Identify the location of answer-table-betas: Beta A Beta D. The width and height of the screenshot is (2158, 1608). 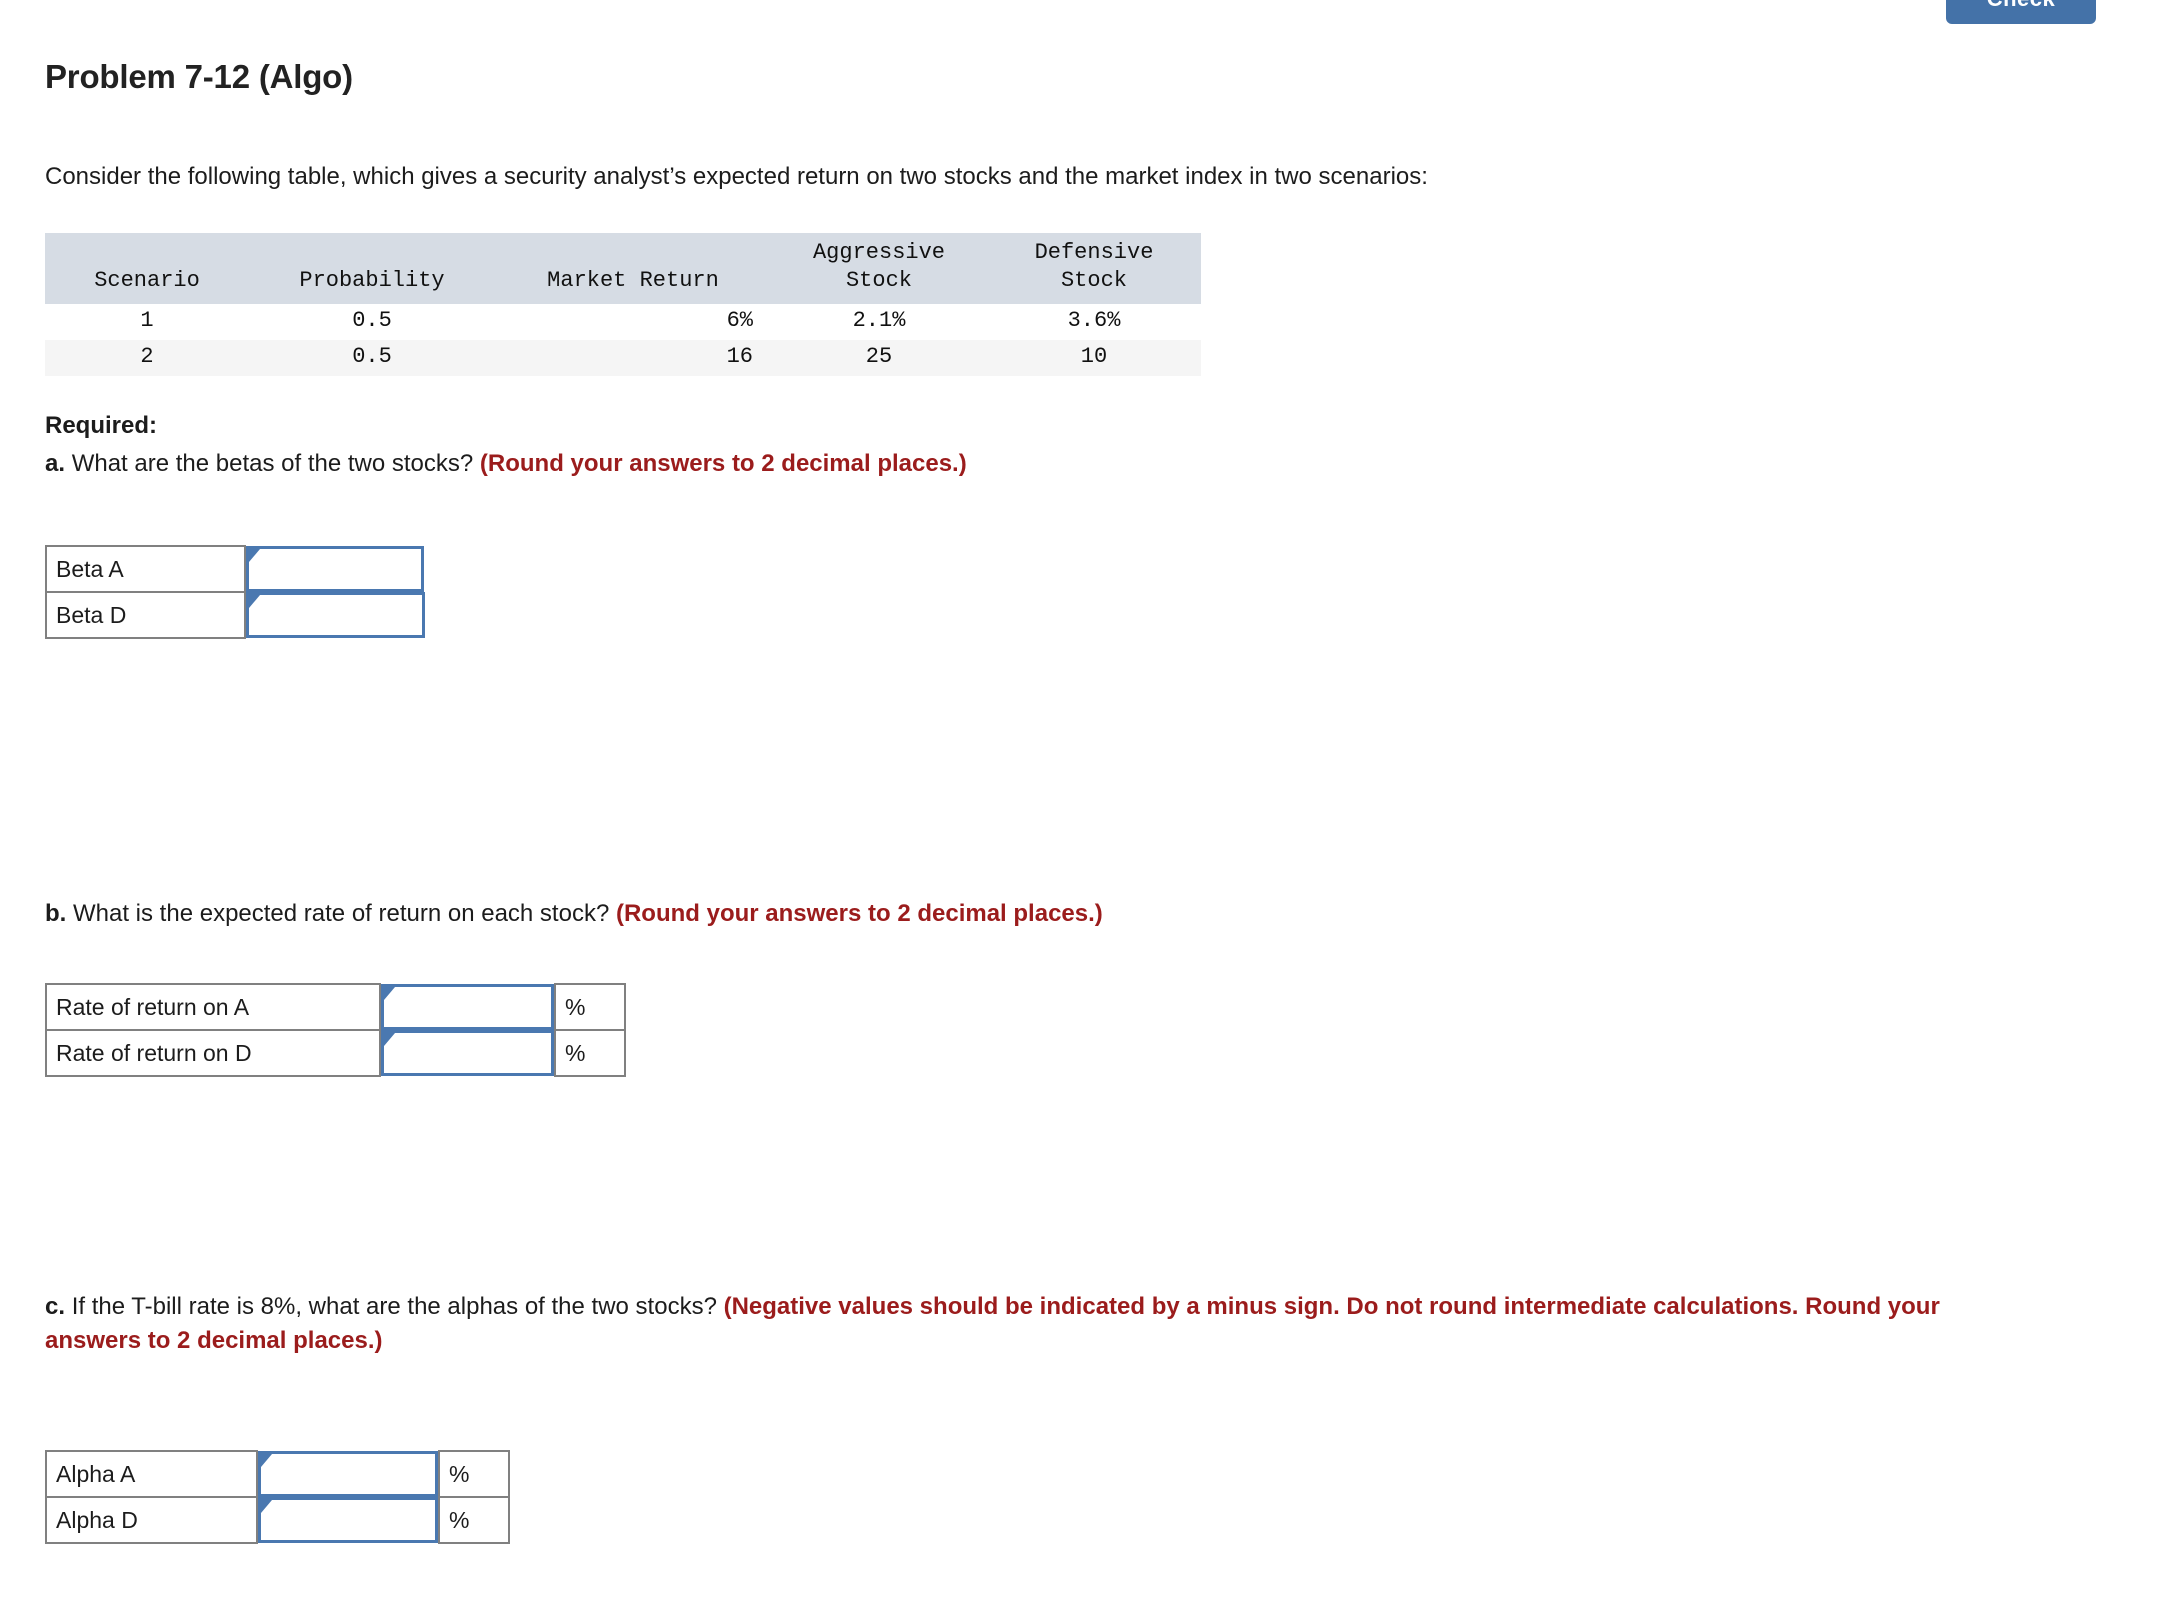
(235, 592).